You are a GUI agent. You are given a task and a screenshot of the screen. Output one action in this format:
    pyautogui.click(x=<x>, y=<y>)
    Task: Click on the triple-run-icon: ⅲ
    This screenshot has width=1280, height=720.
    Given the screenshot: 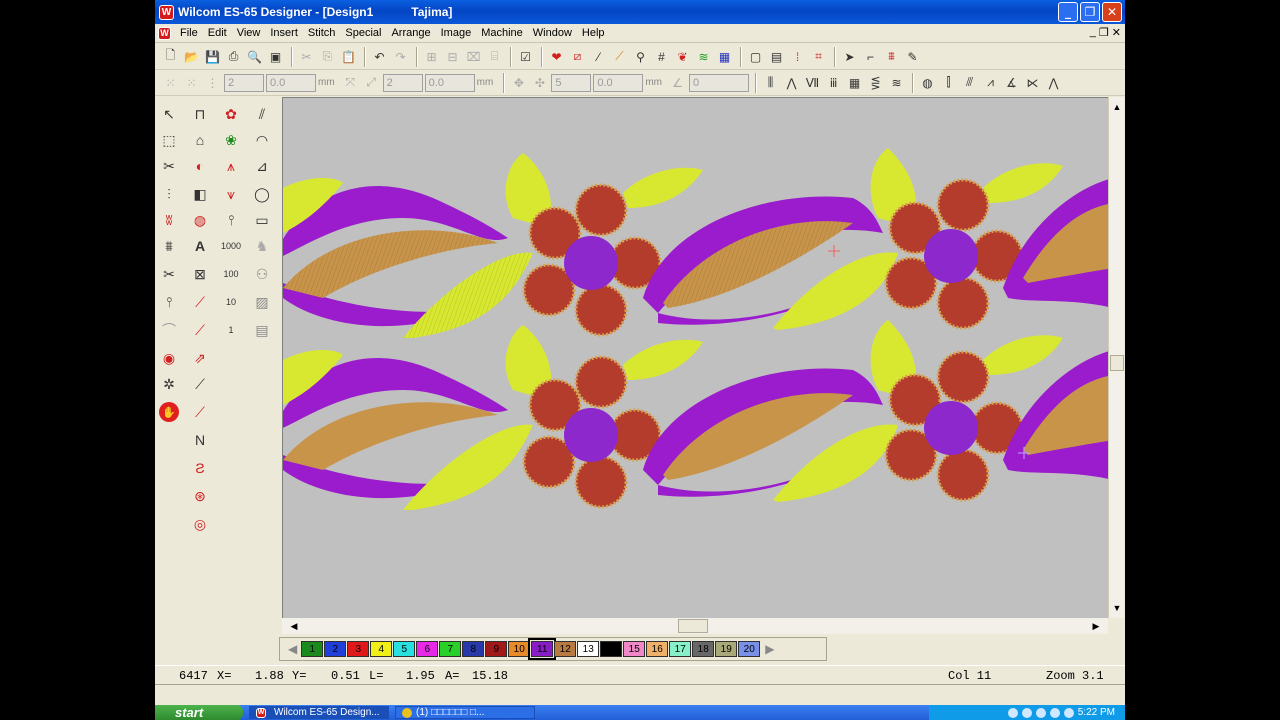 What is the action you would take?
    pyautogui.click(x=833, y=82)
    